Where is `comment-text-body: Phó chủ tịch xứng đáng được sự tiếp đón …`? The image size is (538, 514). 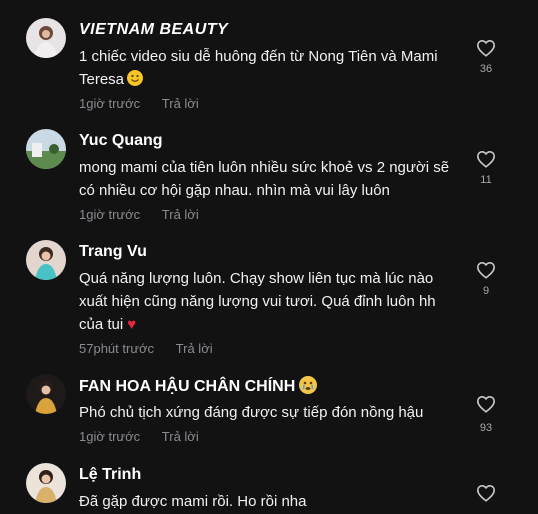
comment-text-body: Phó chủ tịch xứng đáng được sự tiếp đón … is located at coordinates (251, 412).